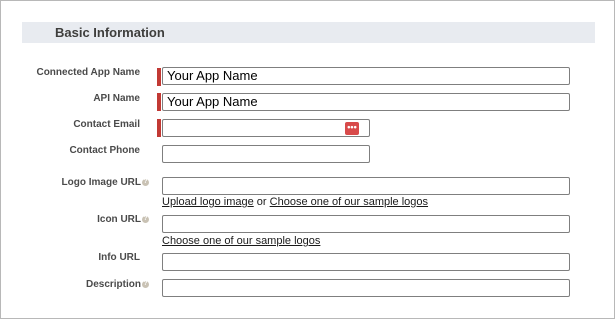  What do you see at coordinates (352, 128) in the screenshot?
I see `password-manager-icon: •••` at bounding box center [352, 128].